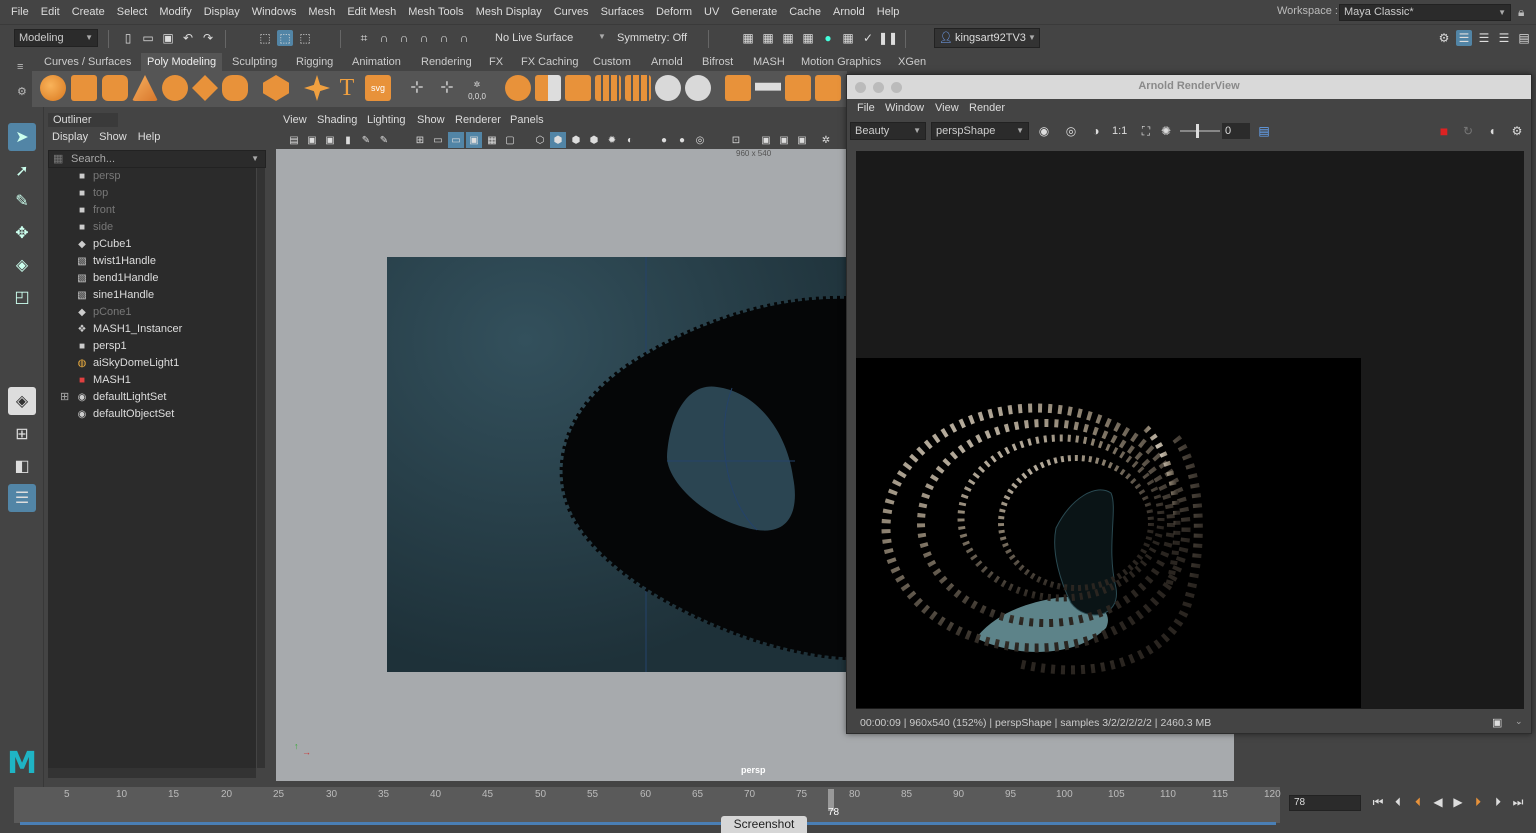 The width and height of the screenshot is (1536, 833). What do you see at coordinates (849, 12) in the screenshot?
I see `menu-arnold: Arnold` at bounding box center [849, 12].